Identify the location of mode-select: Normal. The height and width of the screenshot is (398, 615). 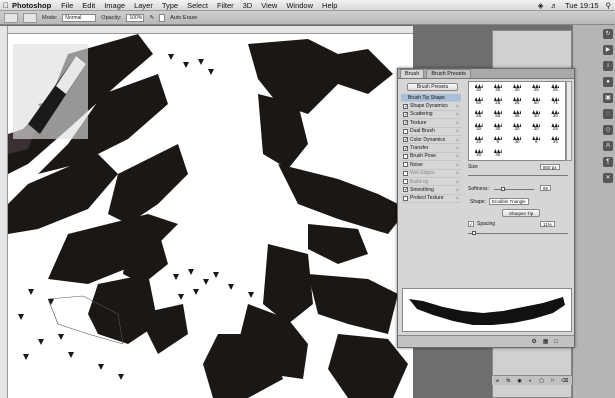
(79, 17).